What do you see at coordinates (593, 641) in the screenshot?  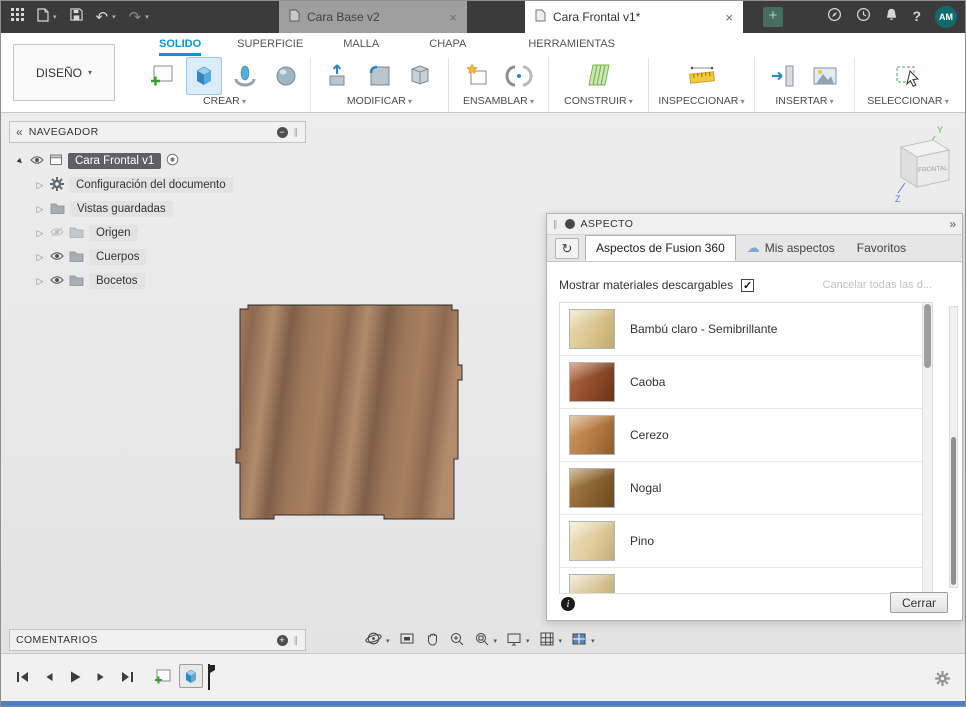 I see `viewports-caret-icon: ▾` at bounding box center [593, 641].